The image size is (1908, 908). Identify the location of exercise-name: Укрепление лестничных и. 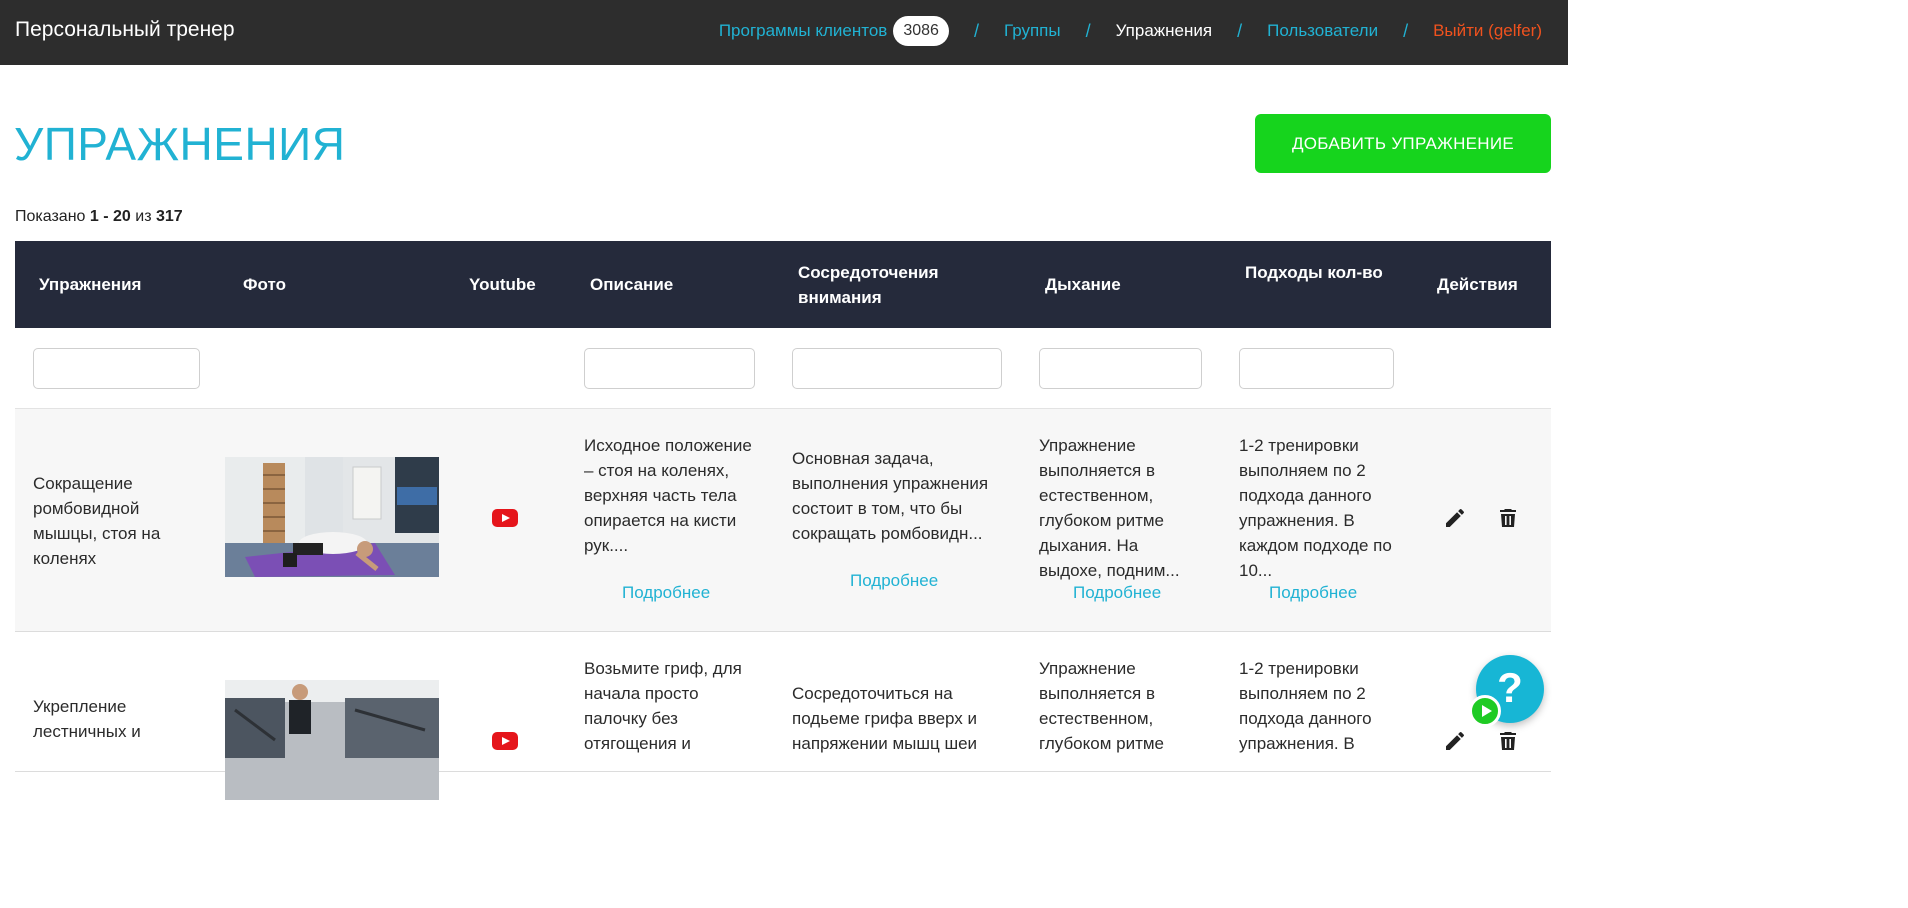
(87, 719).